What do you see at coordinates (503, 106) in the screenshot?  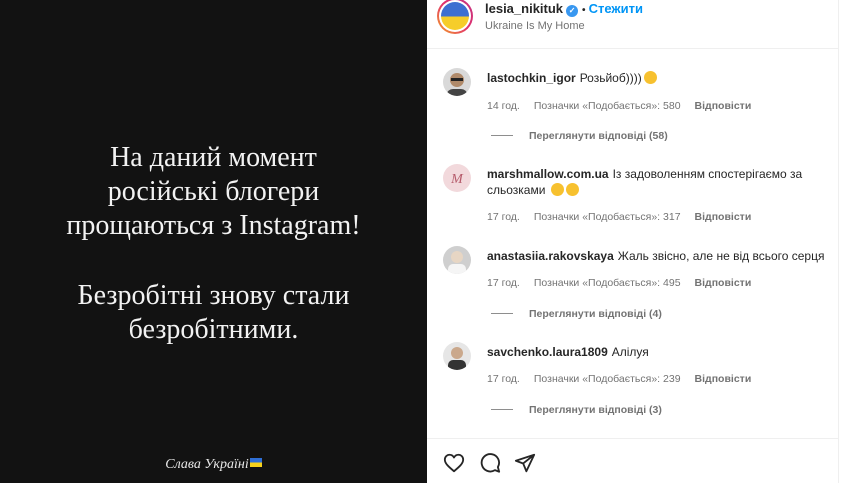 I see `comment-time: 14 год.` at bounding box center [503, 106].